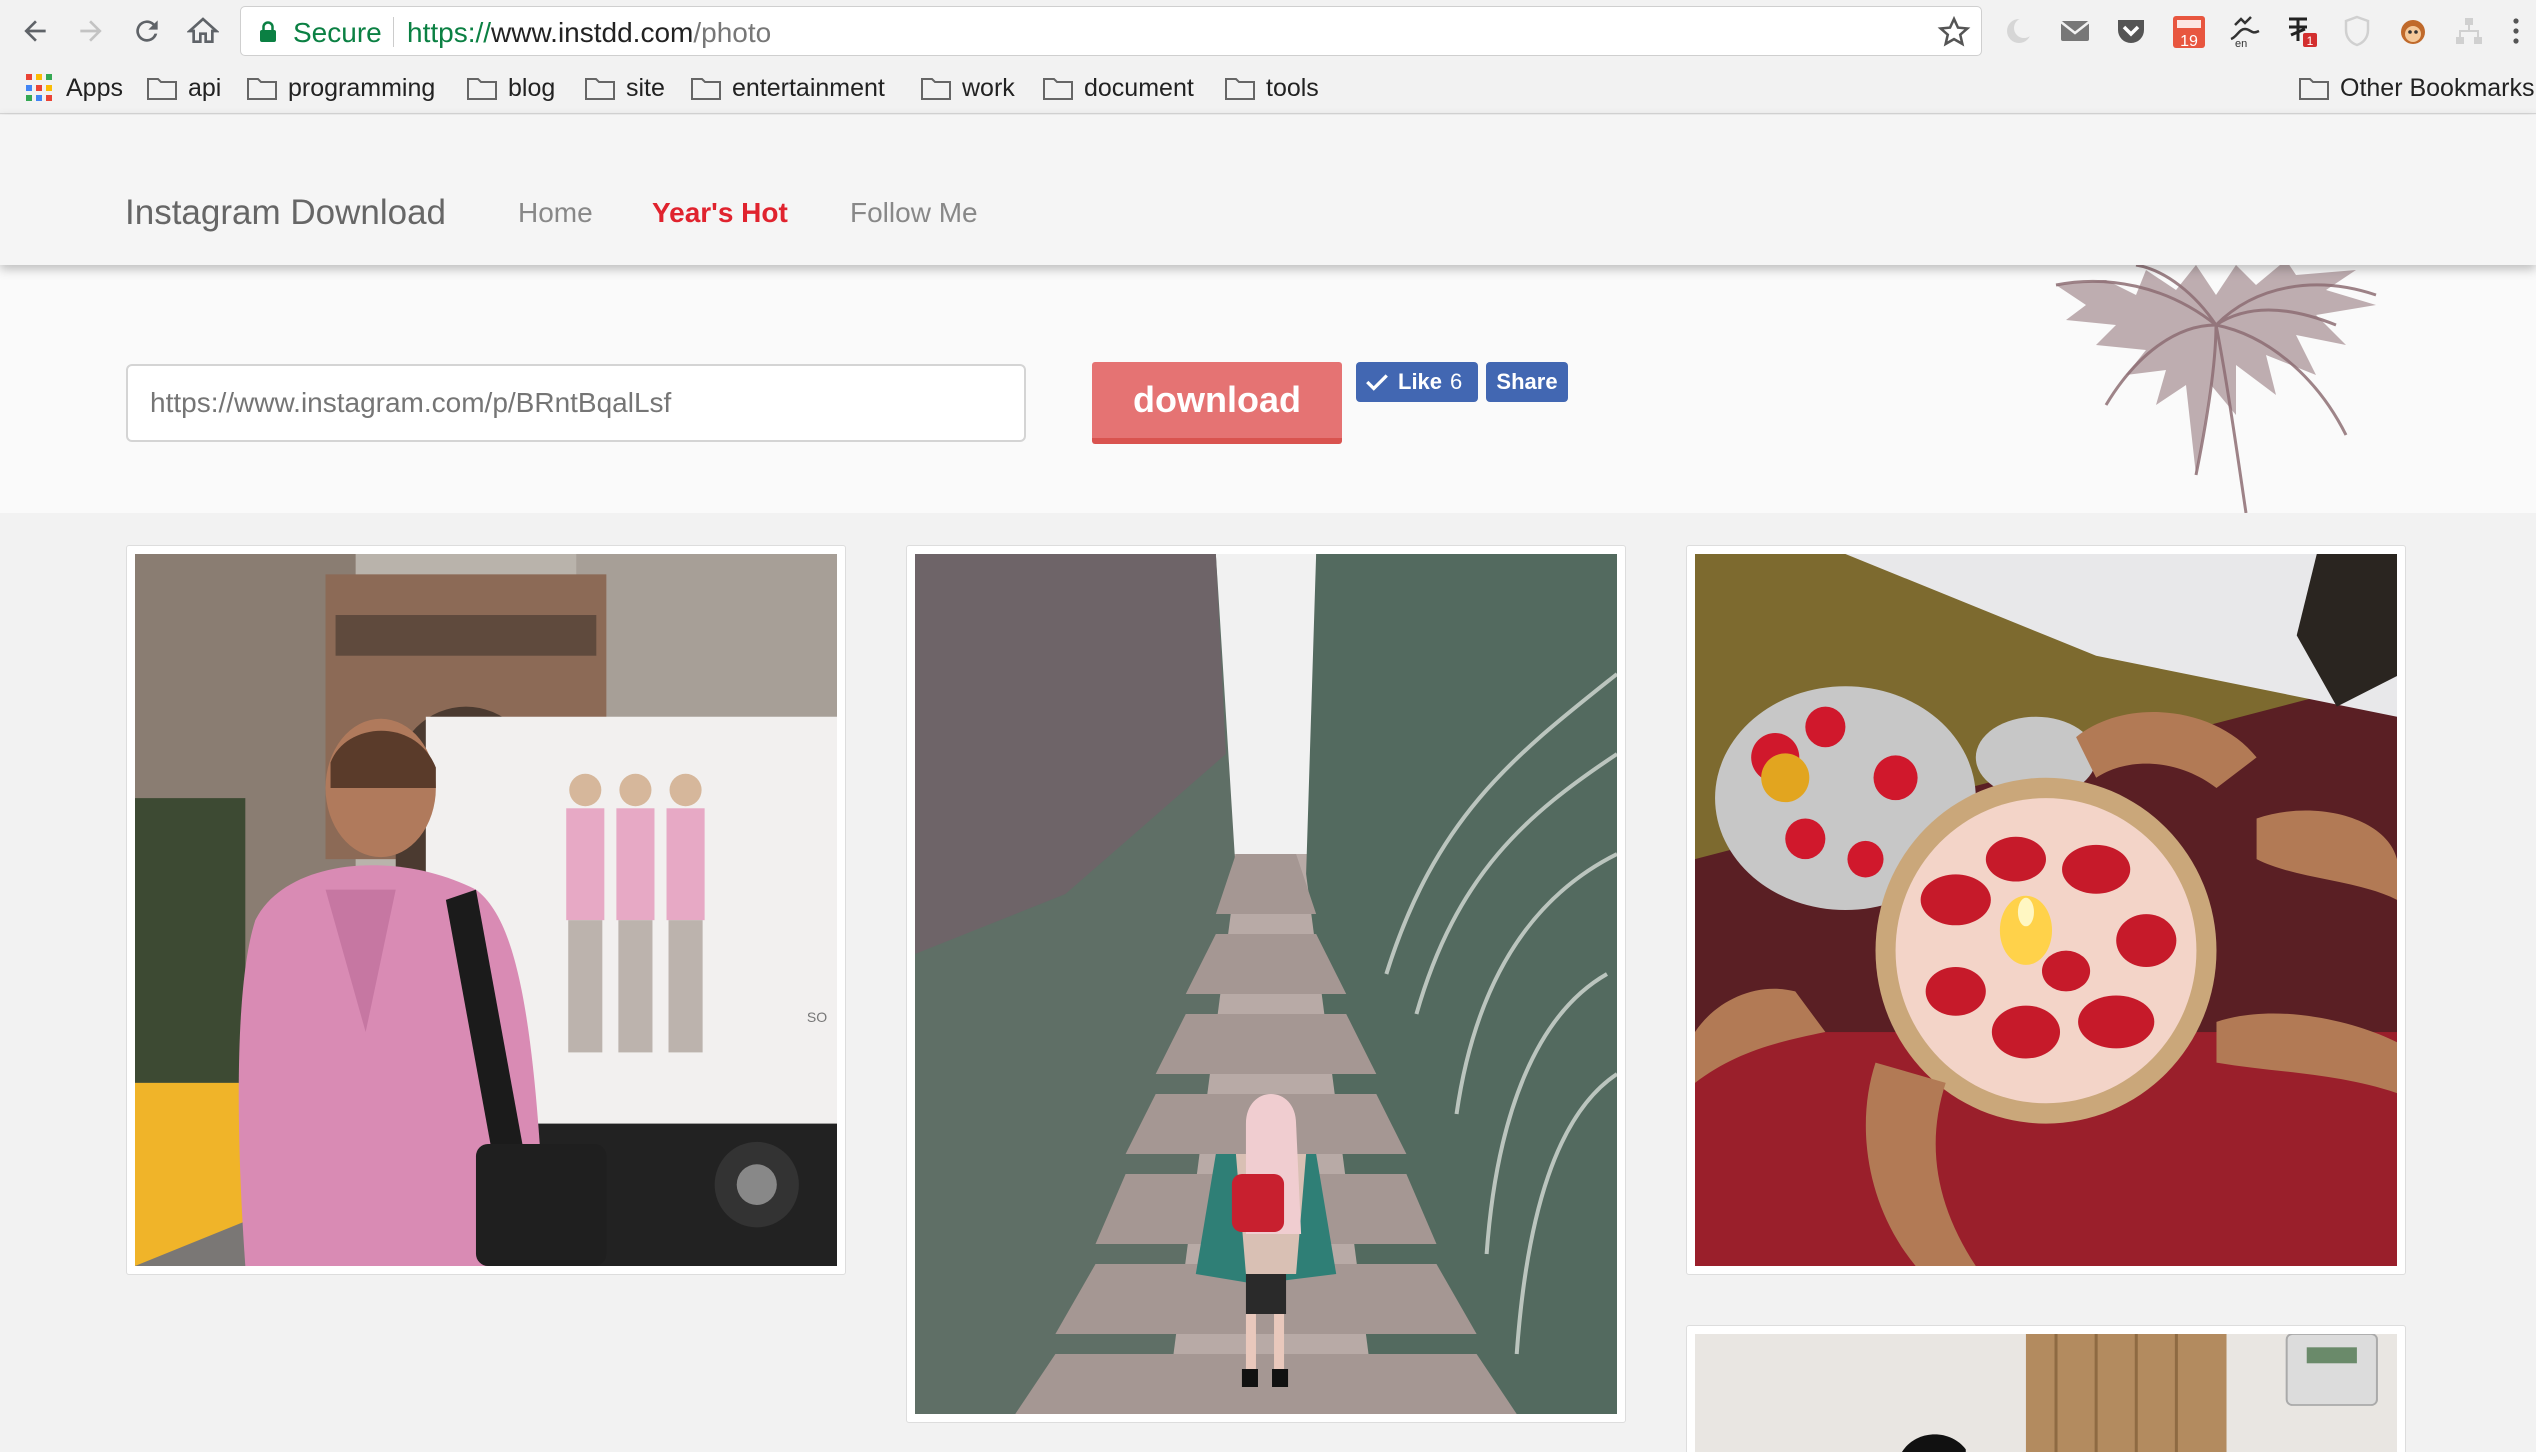  What do you see at coordinates (555, 213) in the screenshot?
I see `nav-home: Home` at bounding box center [555, 213].